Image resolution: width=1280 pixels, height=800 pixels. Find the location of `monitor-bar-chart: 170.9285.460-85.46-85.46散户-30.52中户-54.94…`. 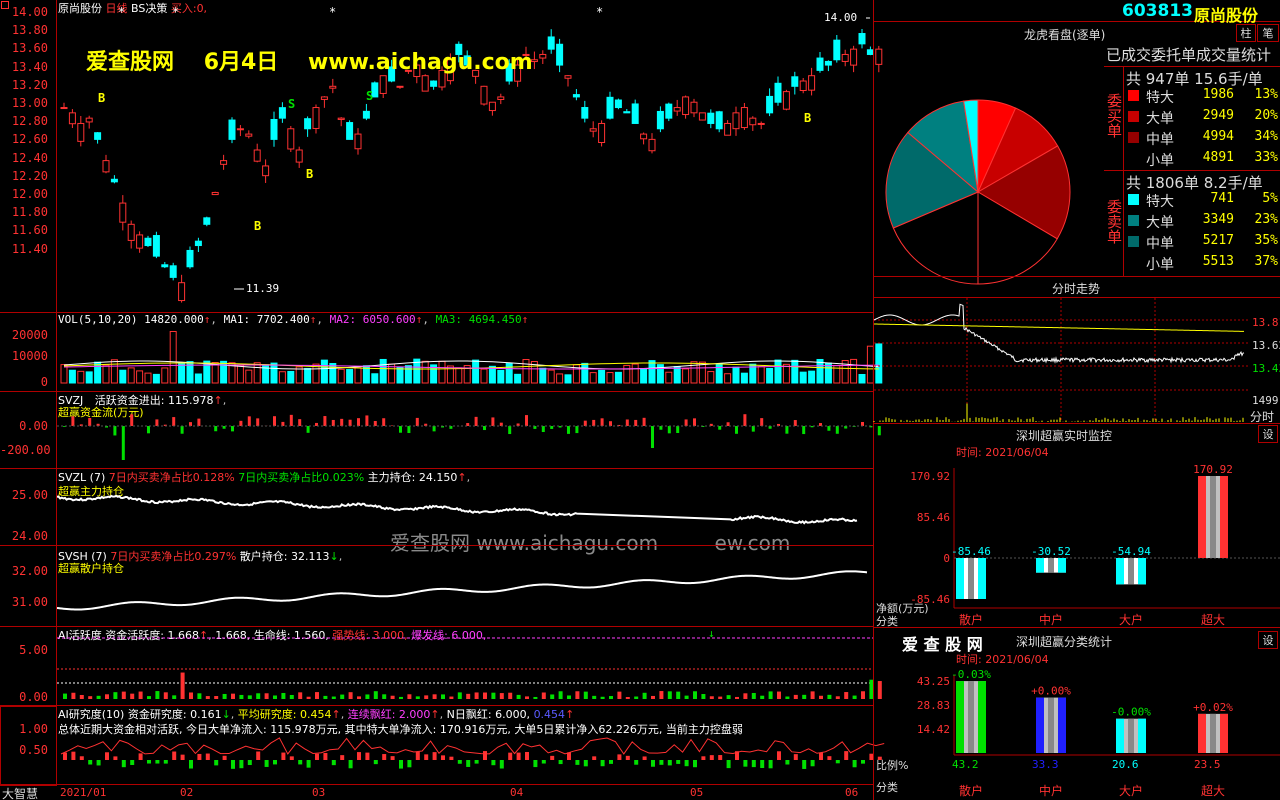

monitor-bar-chart: 170.9285.460-85.46-85.46散户-30.52中户-54.94… is located at coordinates (1077, 543).